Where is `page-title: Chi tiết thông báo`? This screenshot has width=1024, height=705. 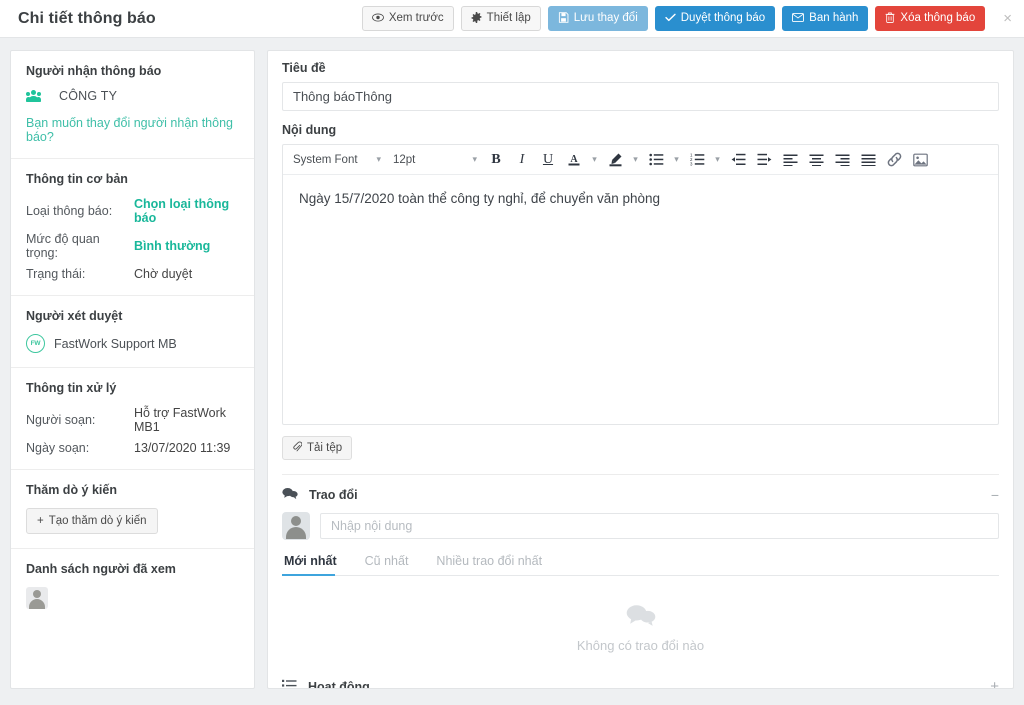
page-title: Chi tiết thông báo is located at coordinates (87, 18).